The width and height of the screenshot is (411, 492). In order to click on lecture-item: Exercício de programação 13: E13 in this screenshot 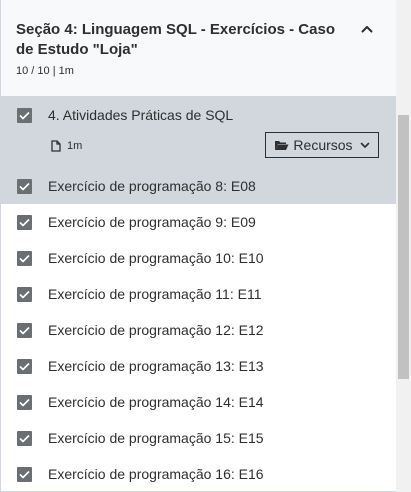, I will do `click(198, 366)`.